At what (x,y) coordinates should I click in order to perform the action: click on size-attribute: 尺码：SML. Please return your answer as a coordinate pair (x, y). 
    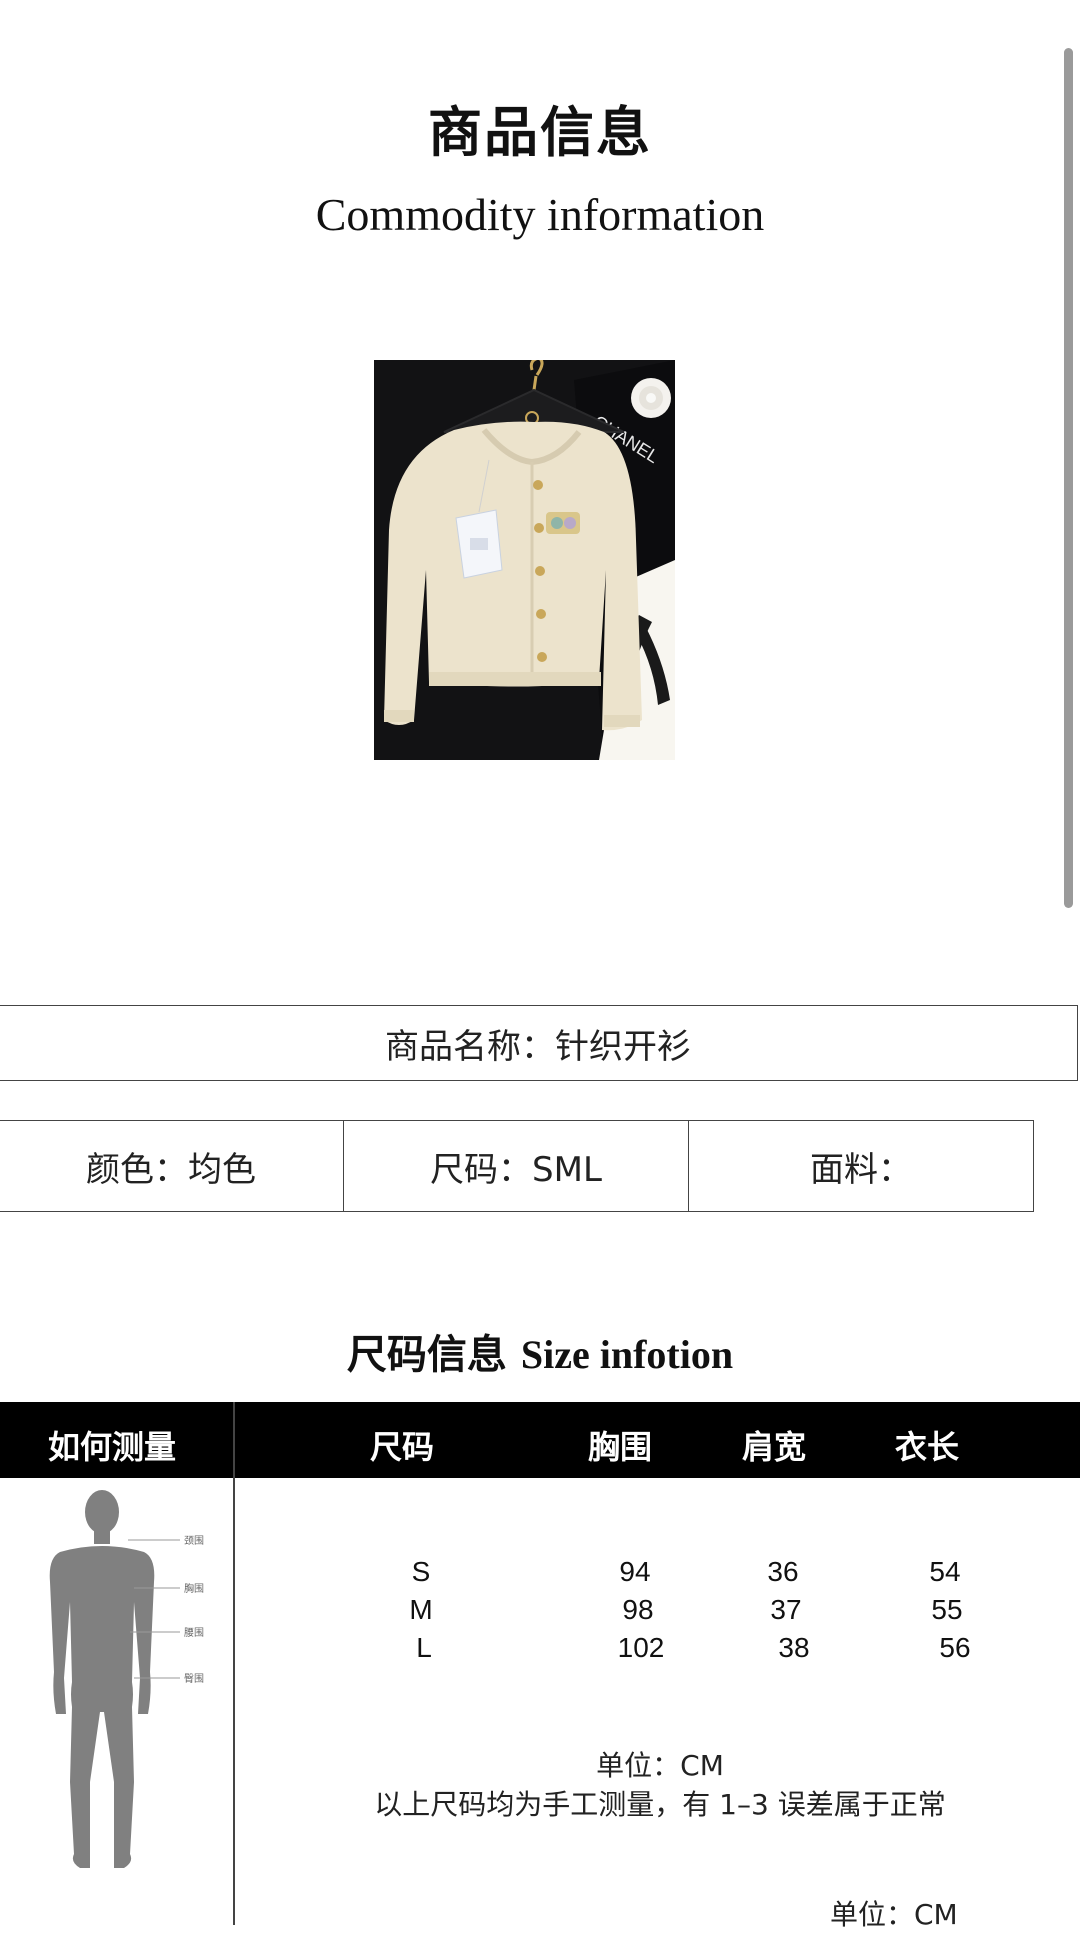
    Looking at the image, I should click on (516, 1166).